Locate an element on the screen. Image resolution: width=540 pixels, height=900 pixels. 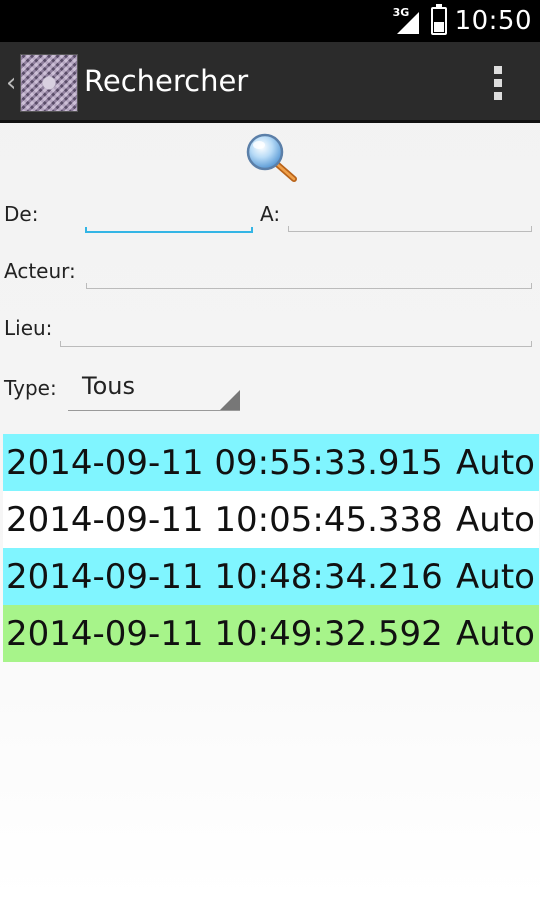
list-item: 2014-09-11 10:48:34.216 Auto is located at coordinates (271, 576).